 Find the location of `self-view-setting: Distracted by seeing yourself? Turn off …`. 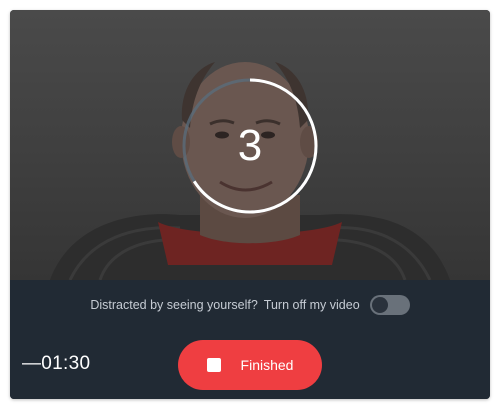

self-view-setting: Distracted by seeing yourself? Turn off … is located at coordinates (250, 305).